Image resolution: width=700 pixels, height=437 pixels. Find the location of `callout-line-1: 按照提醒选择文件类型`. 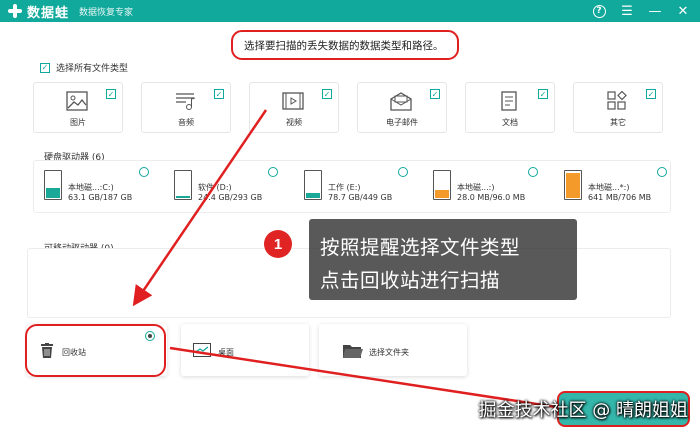

callout-line-1: 按照提醒选择文件类型 is located at coordinates (420, 247).